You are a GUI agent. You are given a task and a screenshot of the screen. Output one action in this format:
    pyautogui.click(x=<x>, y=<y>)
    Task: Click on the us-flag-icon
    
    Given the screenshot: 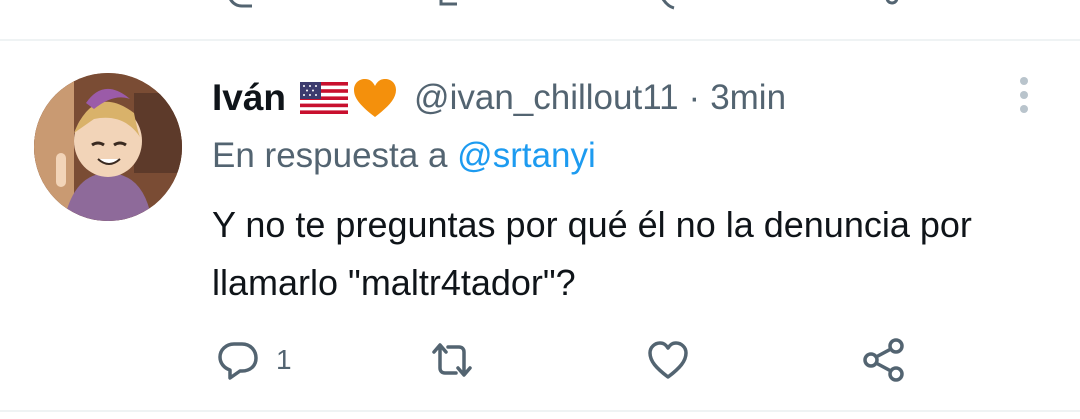 What is the action you would take?
    pyautogui.click(x=324, y=98)
    